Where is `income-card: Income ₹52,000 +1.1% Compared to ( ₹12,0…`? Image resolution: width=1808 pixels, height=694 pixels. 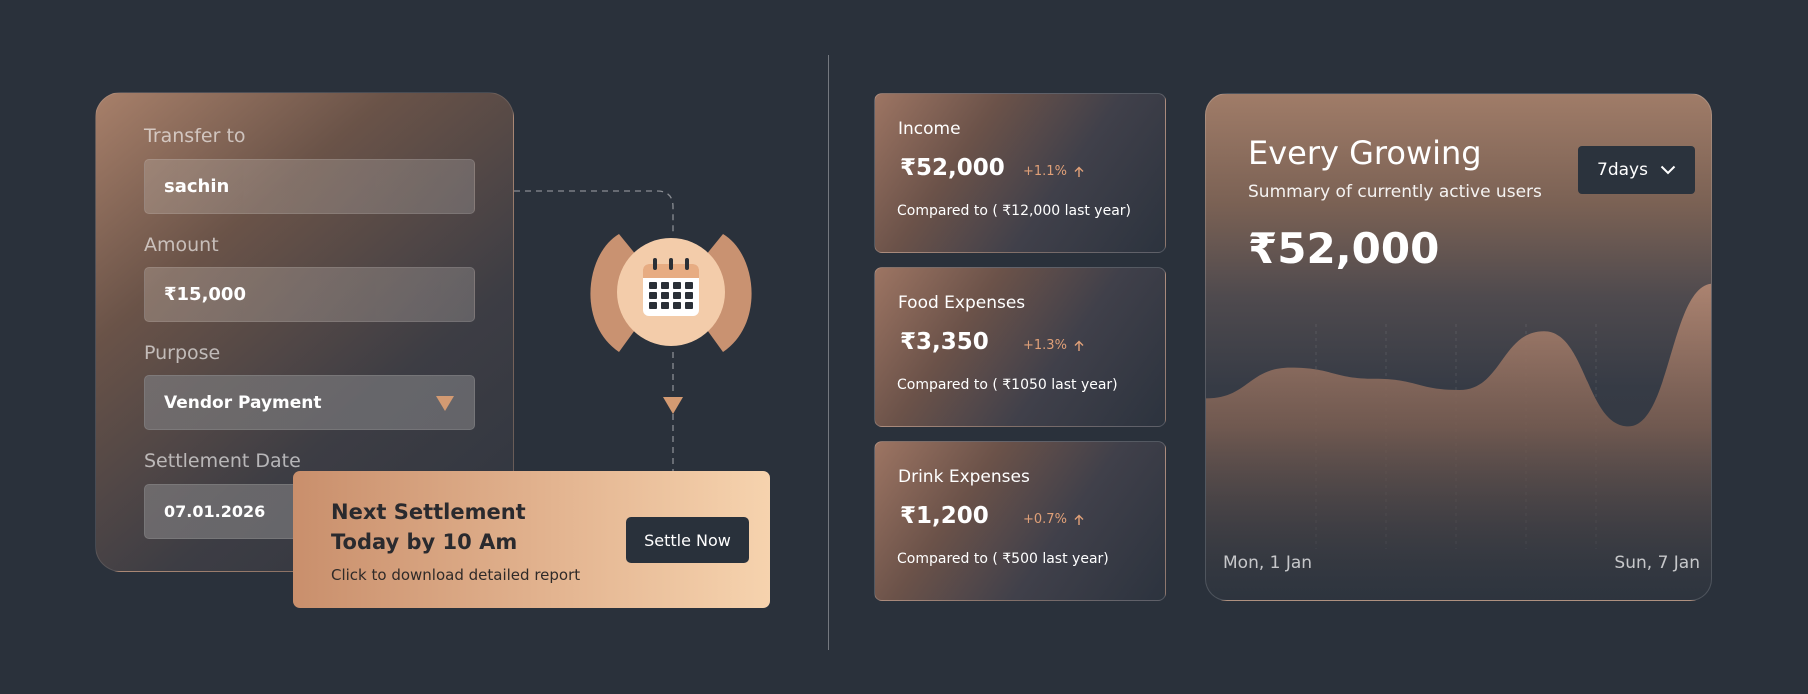
income-card: Income ₹52,000 +1.1% Compared to ( ₹12,0… is located at coordinates (1020, 173).